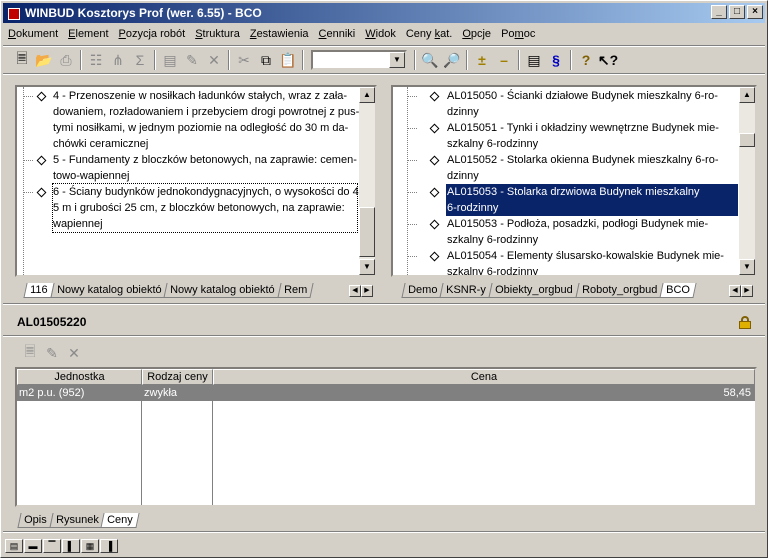 Image resolution: width=768 pixels, height=558 pixels. Describe the element at coordinates (747, 181) in the screenshot. I see `right-tree-scrollbar: ▲ ▼` at that location.